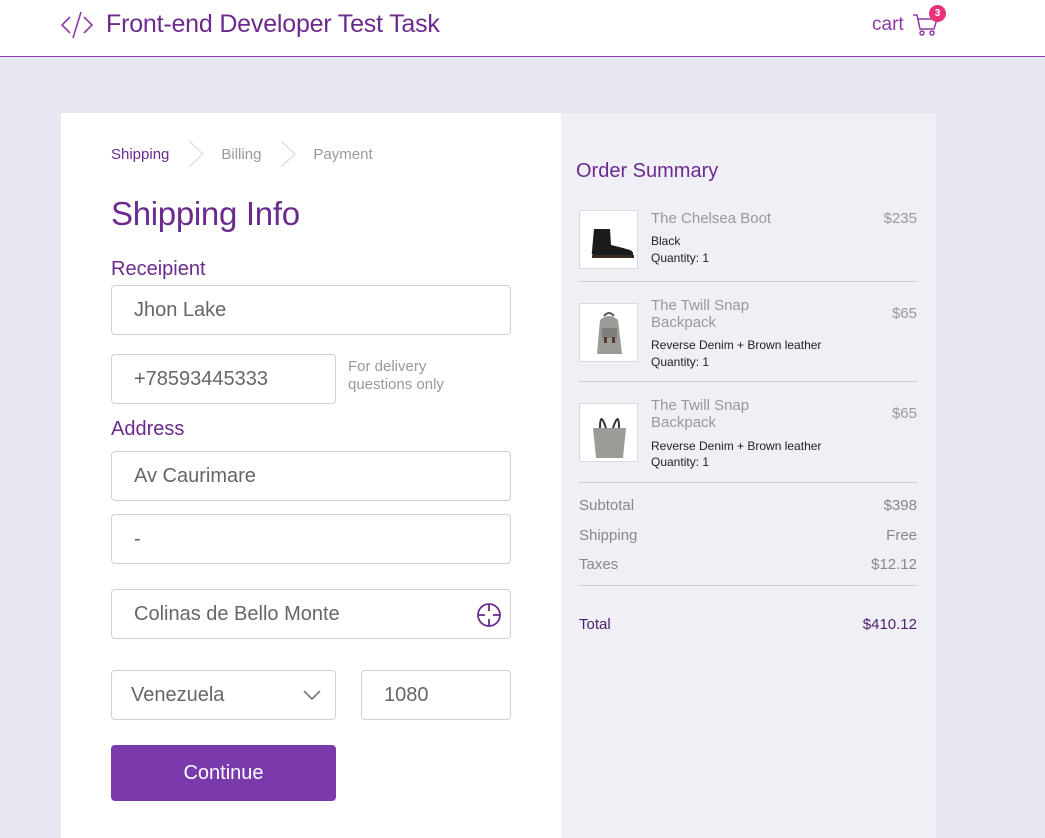 The image size is (1045, 838). Describe the element at coordinates (711, 218) in the screenshot. I see `item-name: The Chelsea Boot` at that location.